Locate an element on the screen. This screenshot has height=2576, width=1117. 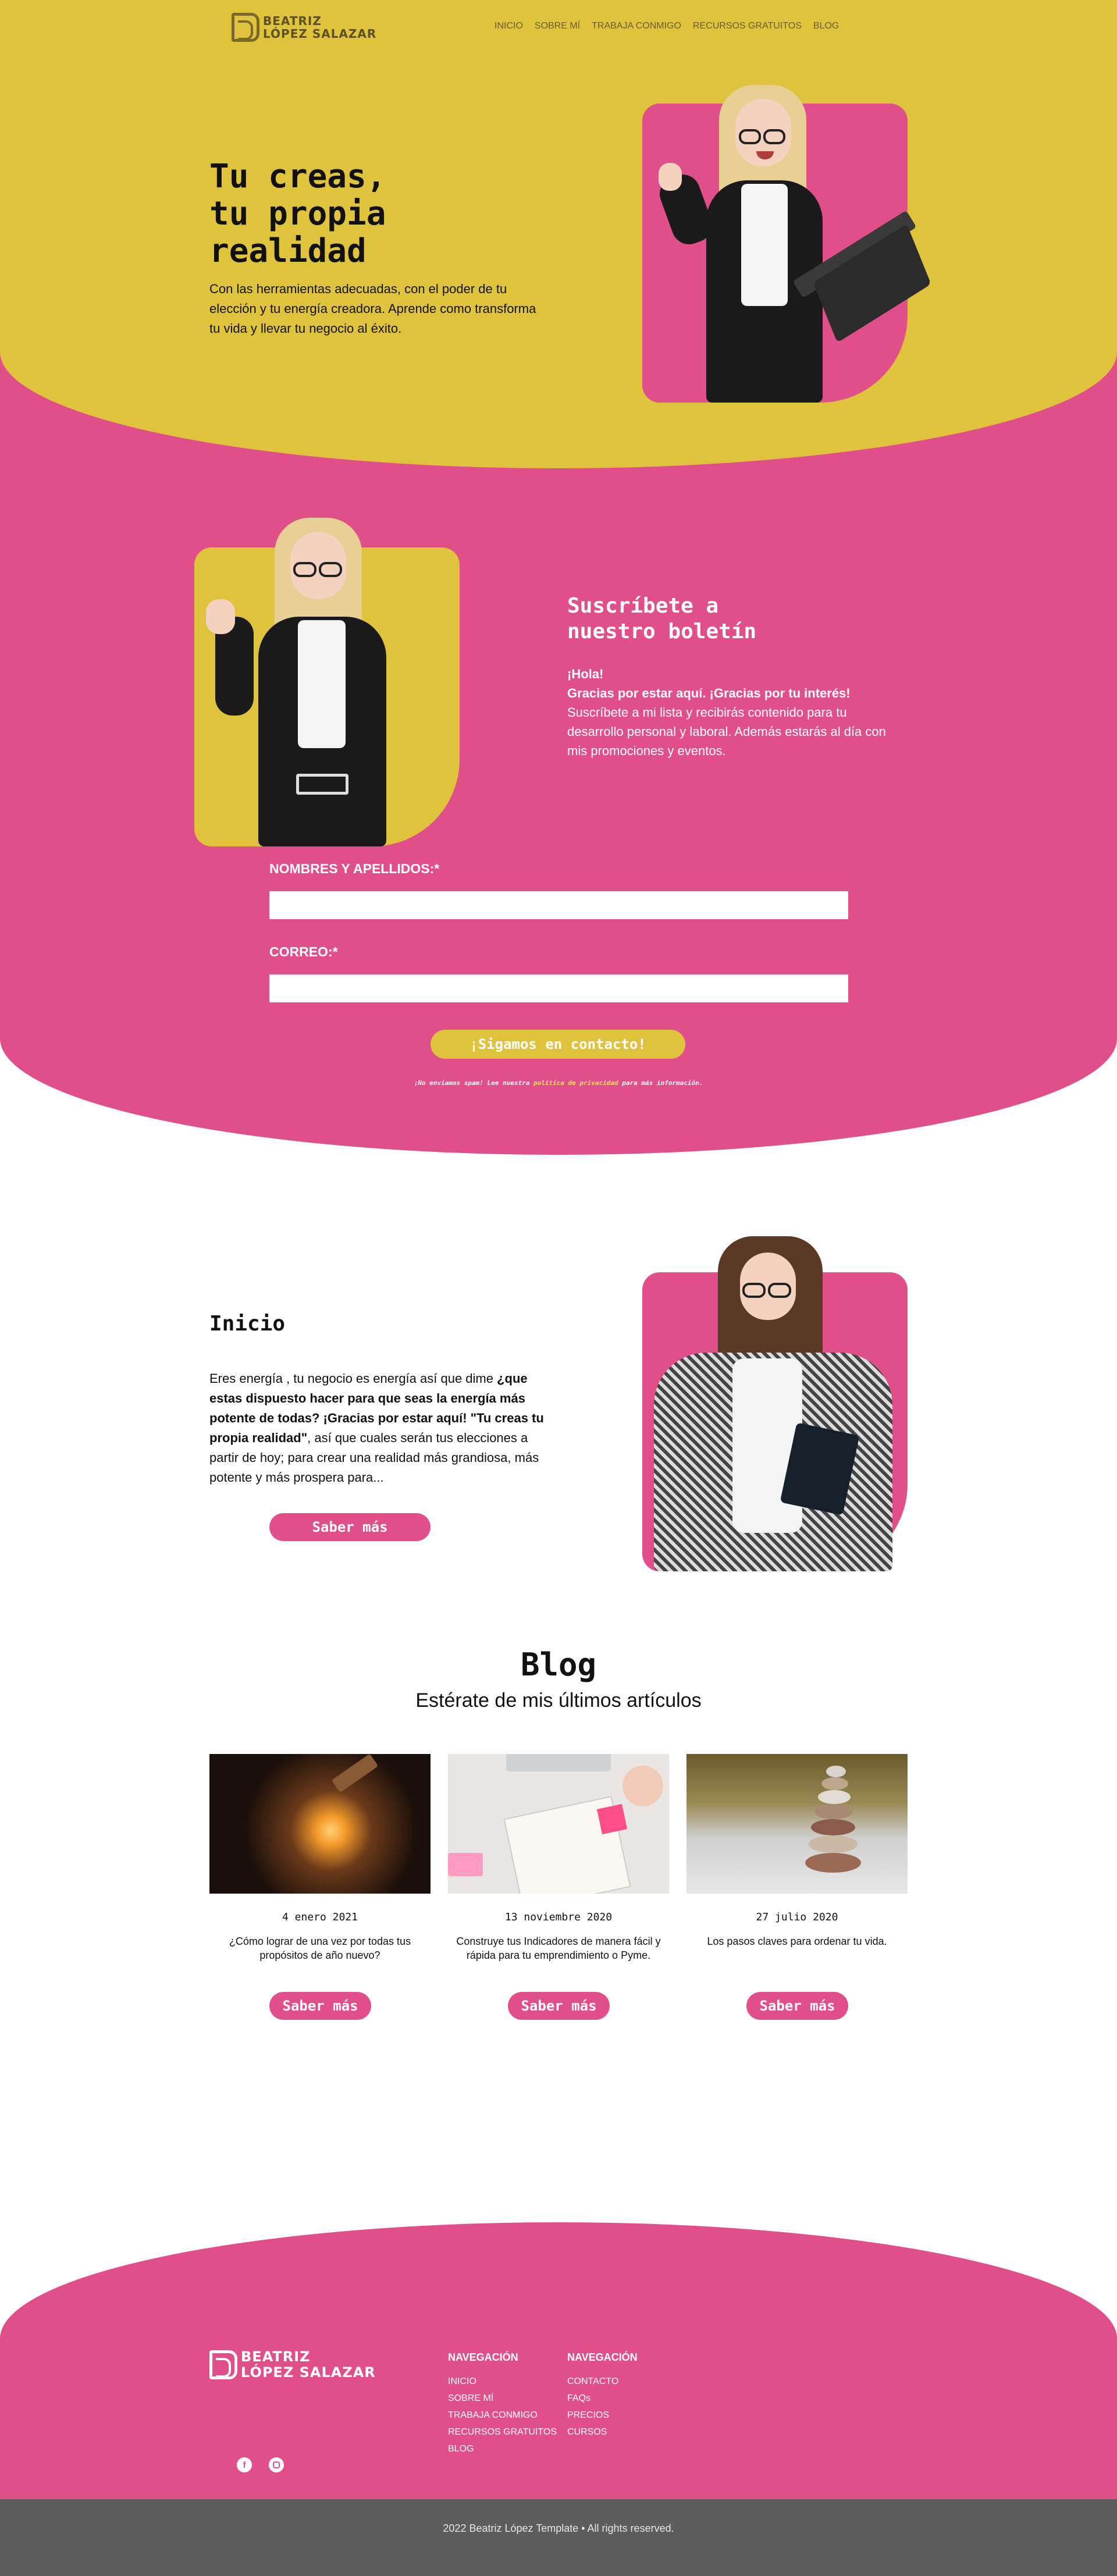
hero-photo-woman-laptop is located at coordinates (805, 242).